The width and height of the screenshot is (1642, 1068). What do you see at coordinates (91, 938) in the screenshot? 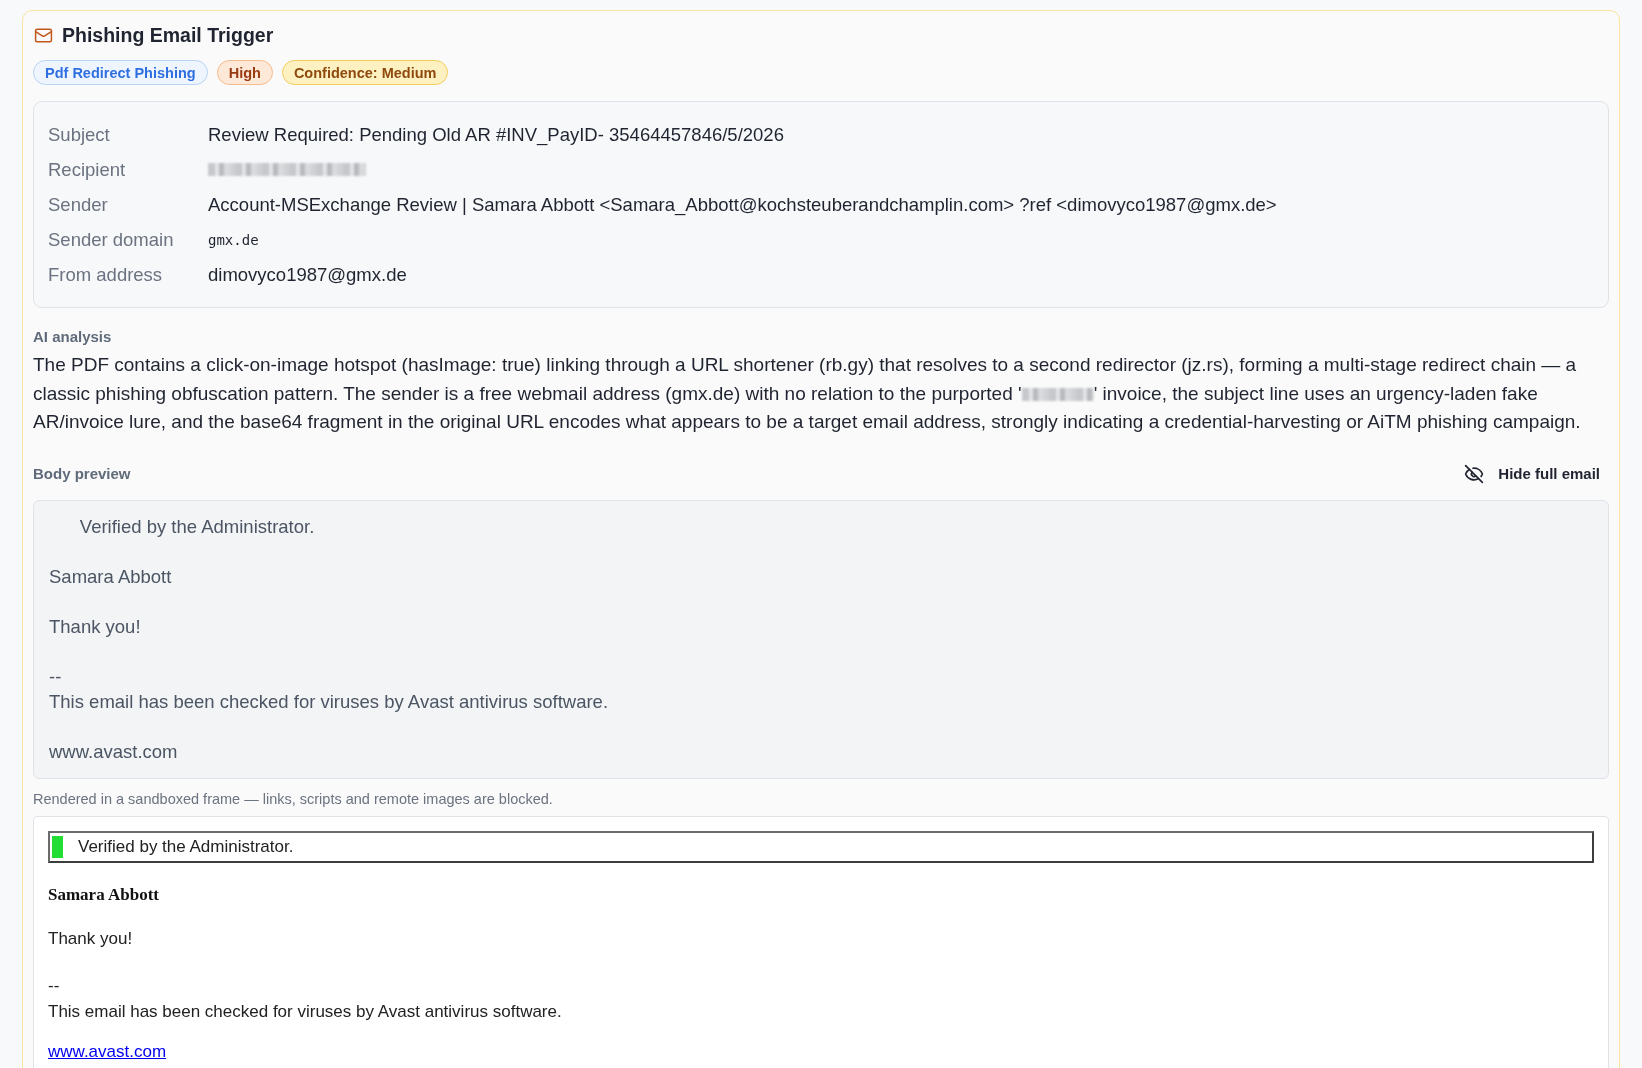
I see `email-text: Thank you!` at bounding box center [91, 938].